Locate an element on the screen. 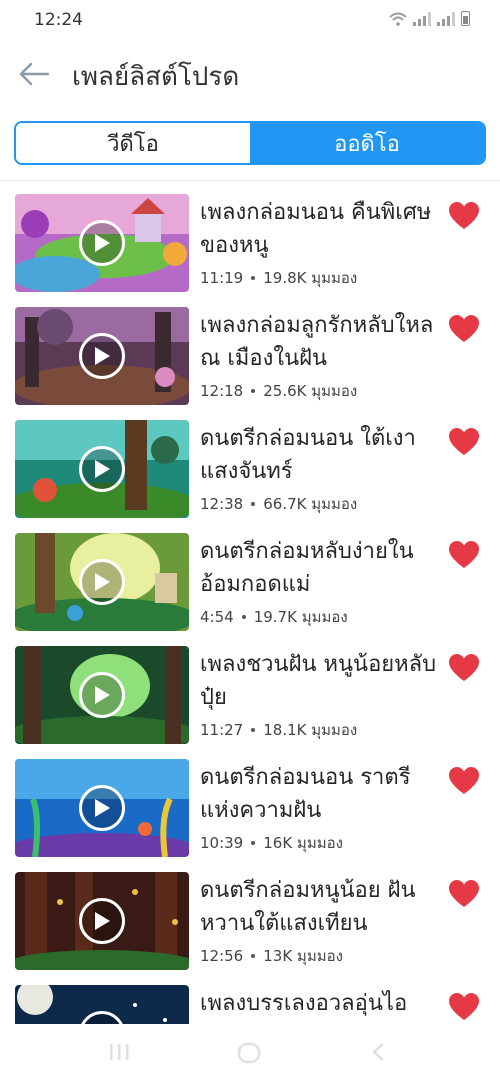 The width and height of the screenshot is (500, 1083). item-title: ดนตรีกล่อมนอน ราตรีแห่งความฝัน is located at coordinates (305, 794).